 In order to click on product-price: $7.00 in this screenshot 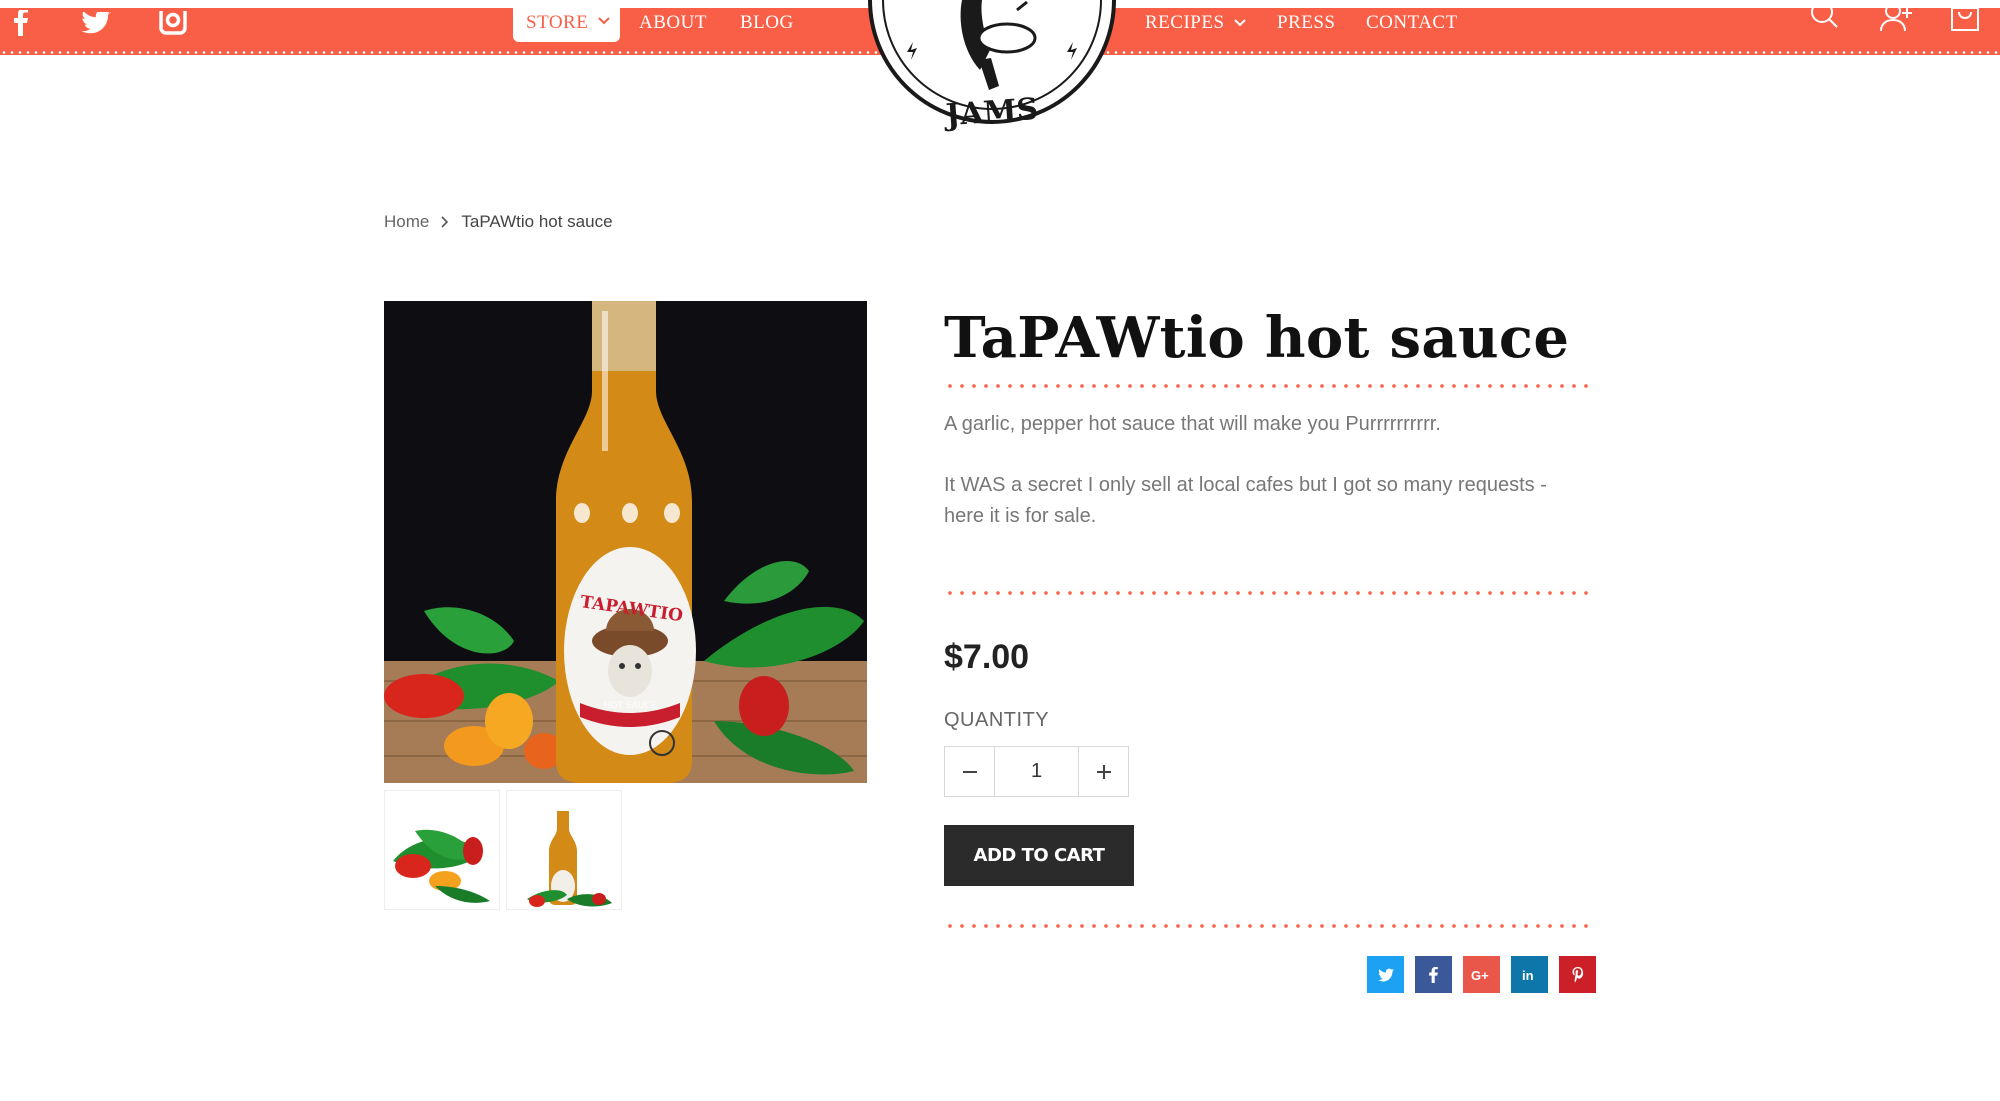, I will do `click(987, 657)`.